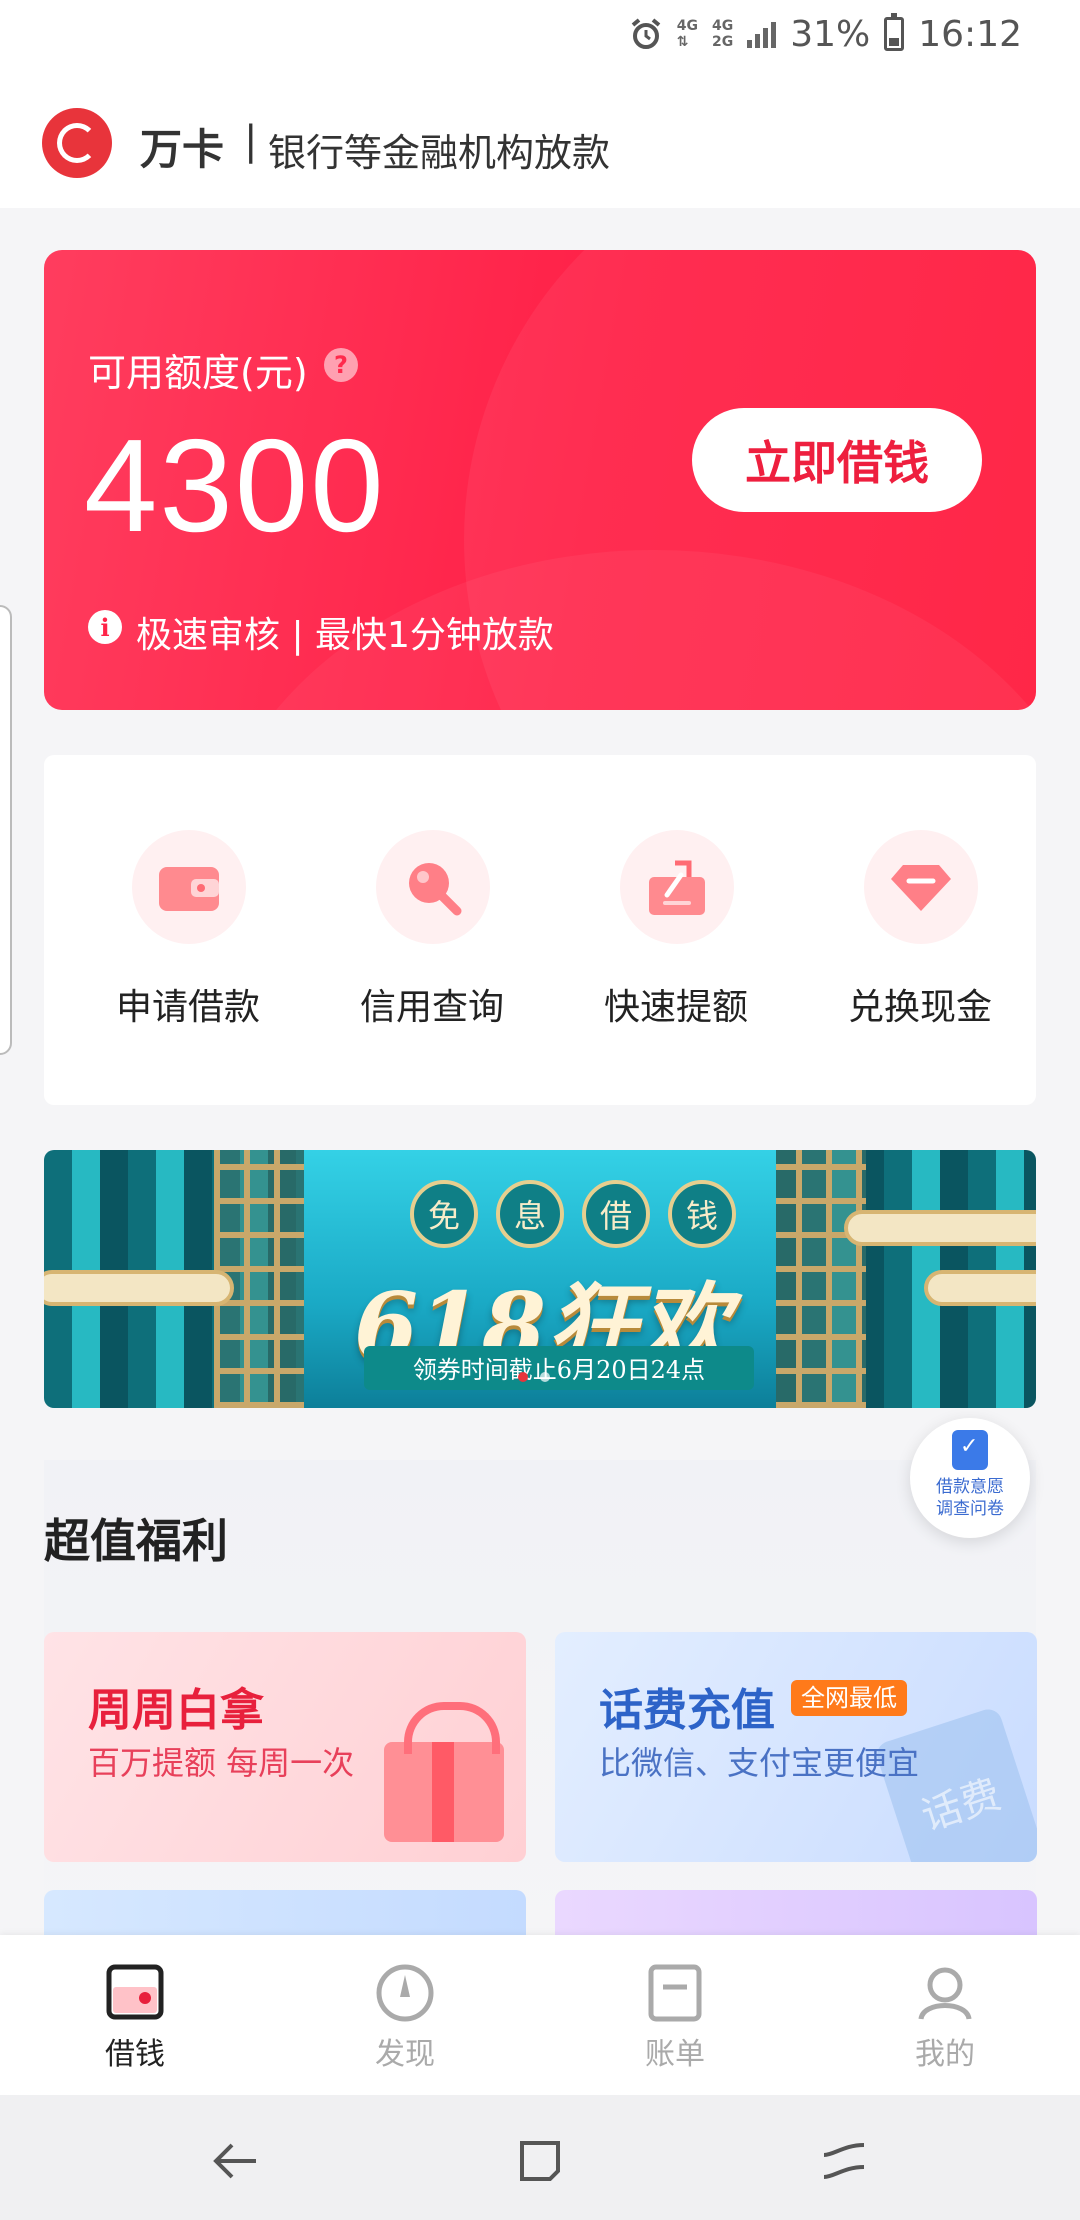 This screenshot has height=2220, width=1080. What do you see at coordinates (675, 2023) in the screenshot?
I see `tab-bills: 账单` at bounding box center [675, 2023].